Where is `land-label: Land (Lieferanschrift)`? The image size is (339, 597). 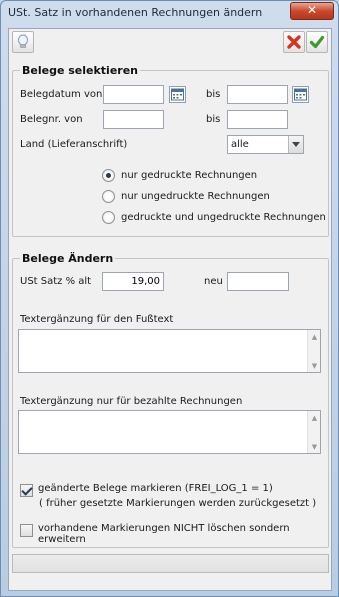 land-label: Land (Lieferanschrift) is located at coordinates (74, 144).